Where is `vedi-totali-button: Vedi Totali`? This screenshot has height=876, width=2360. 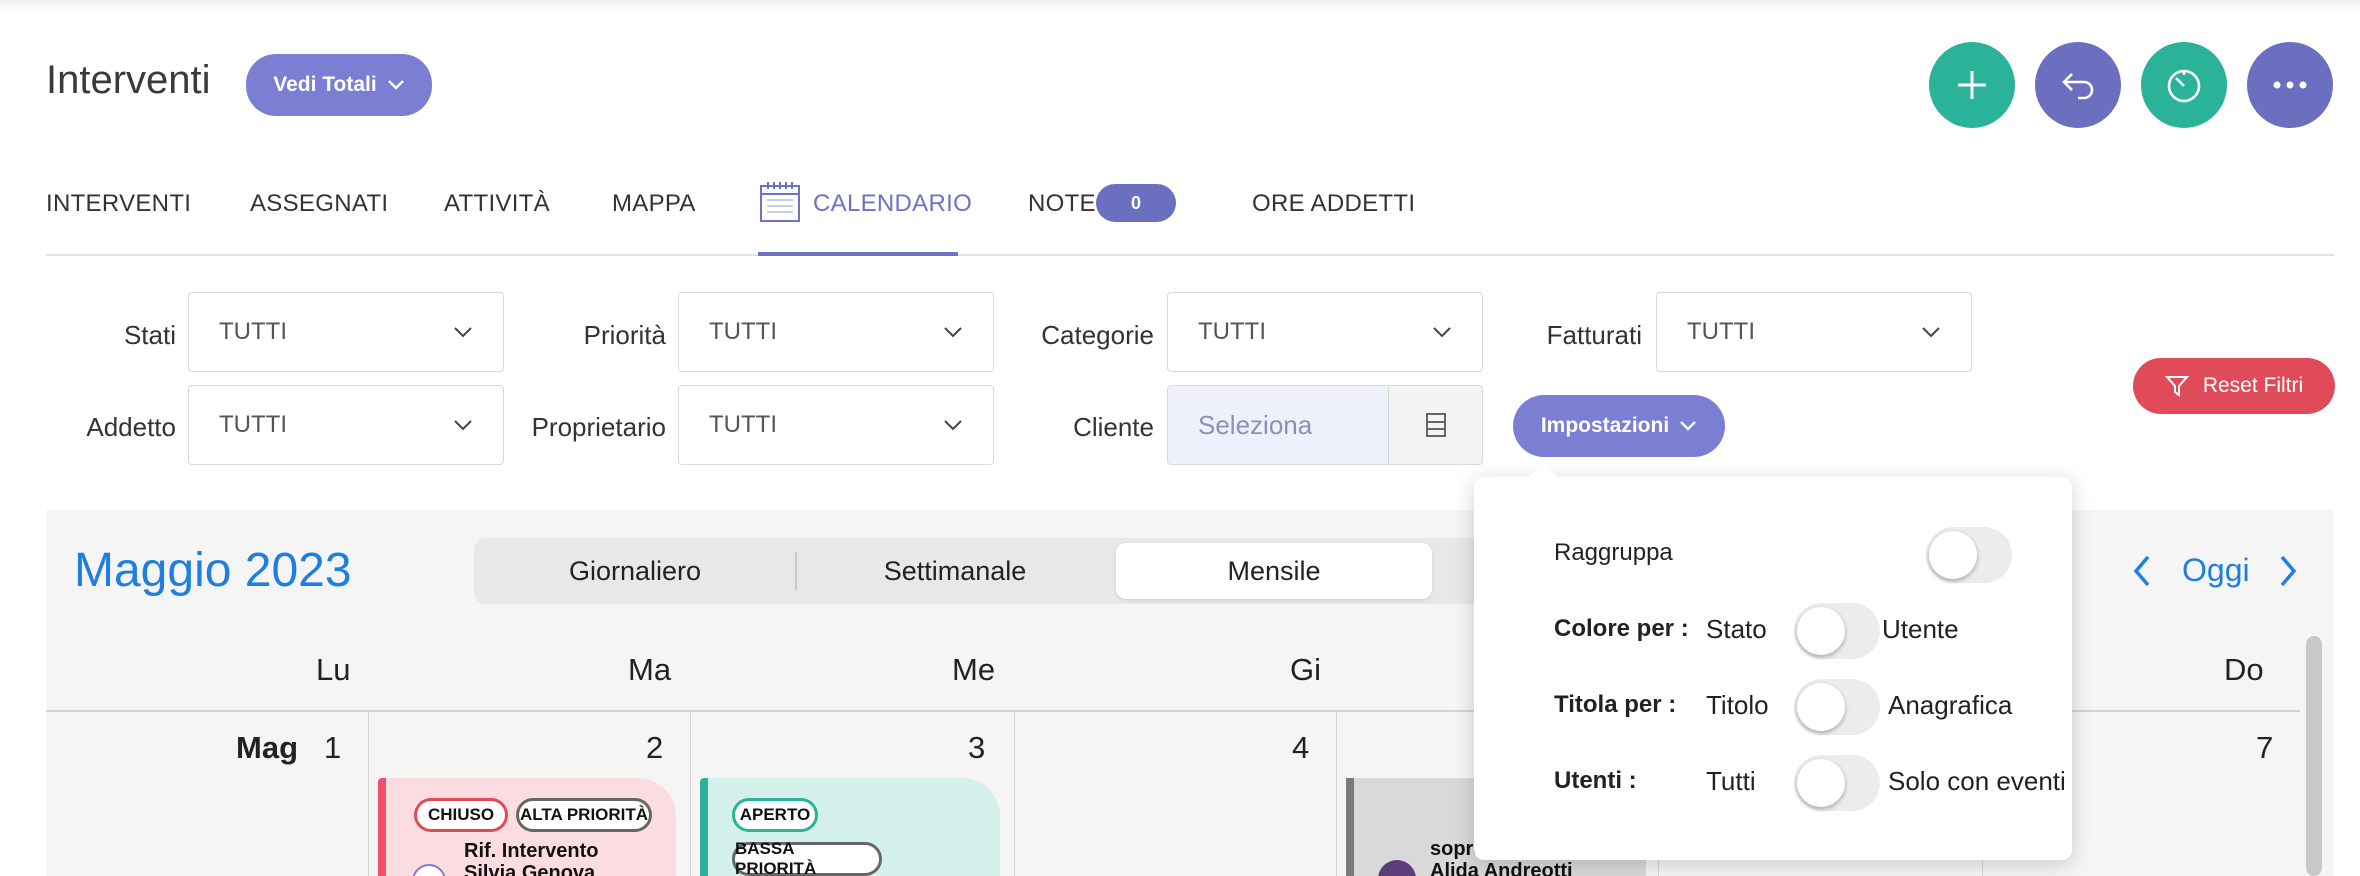 vedi-totali-button: Vedi Totali is located at coordinates (339, 85).